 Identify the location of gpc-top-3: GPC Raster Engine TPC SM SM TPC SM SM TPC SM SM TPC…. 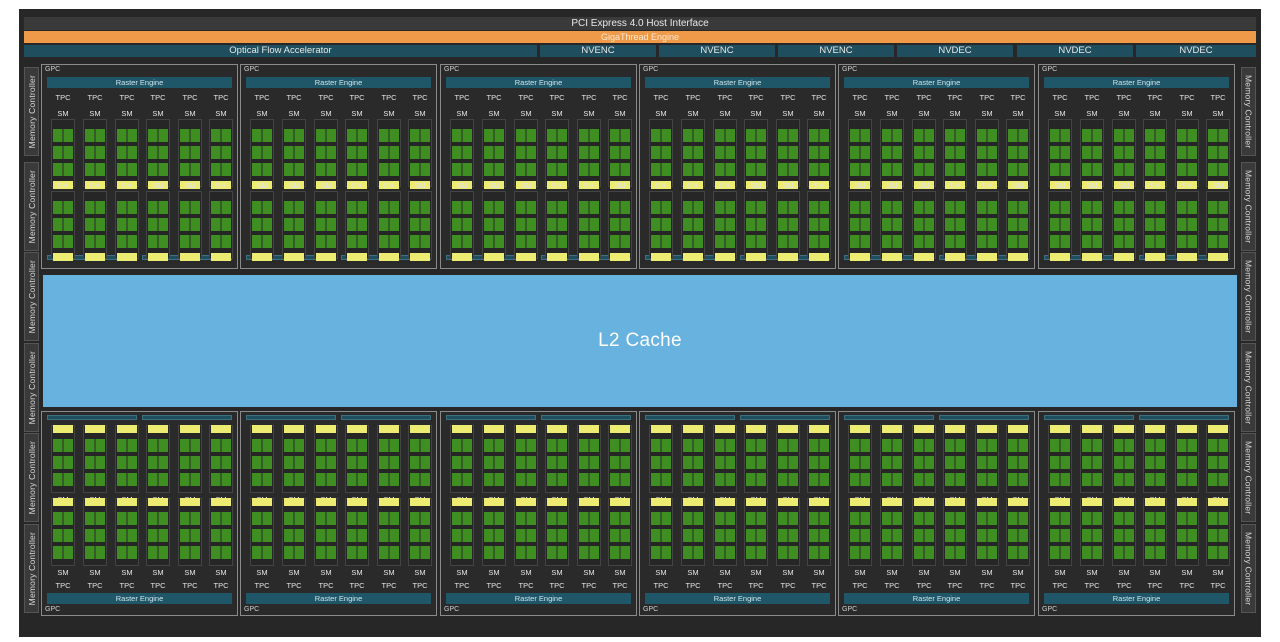
(538, 166).